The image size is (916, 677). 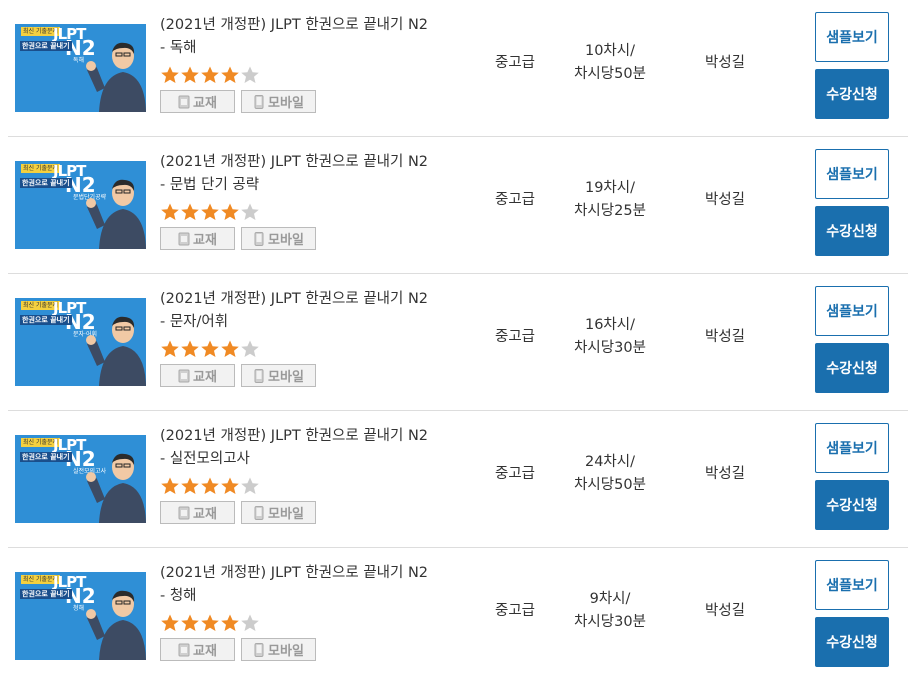 What do you see at coordinates (320, 185) in the screenshot?
I see `course-subtitle: - 문법 단기 공략` at bounding box center [320, 185].